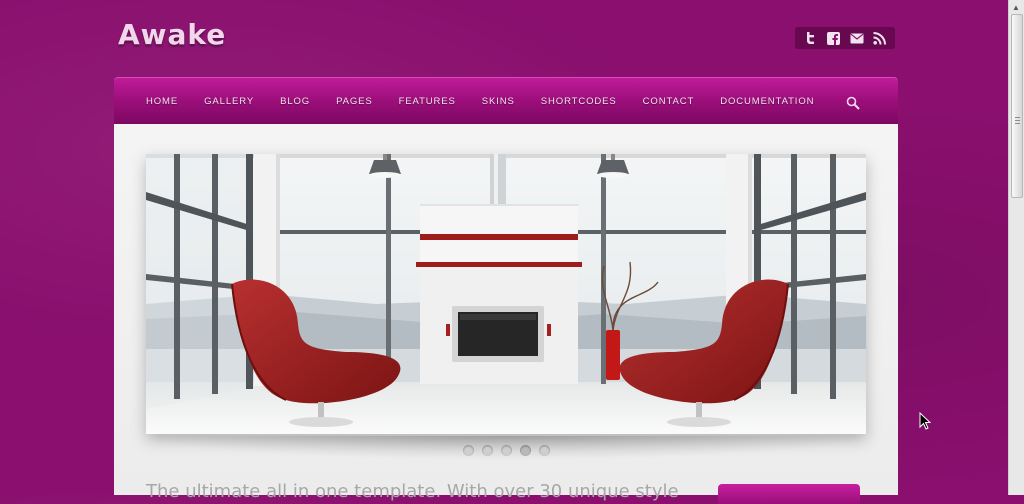 The width and height of the screenshot is (1024, 504). What do you see at coordinates (853, 103) in the screenshot?
I see `search-icon` at bounding box center [853, 103].